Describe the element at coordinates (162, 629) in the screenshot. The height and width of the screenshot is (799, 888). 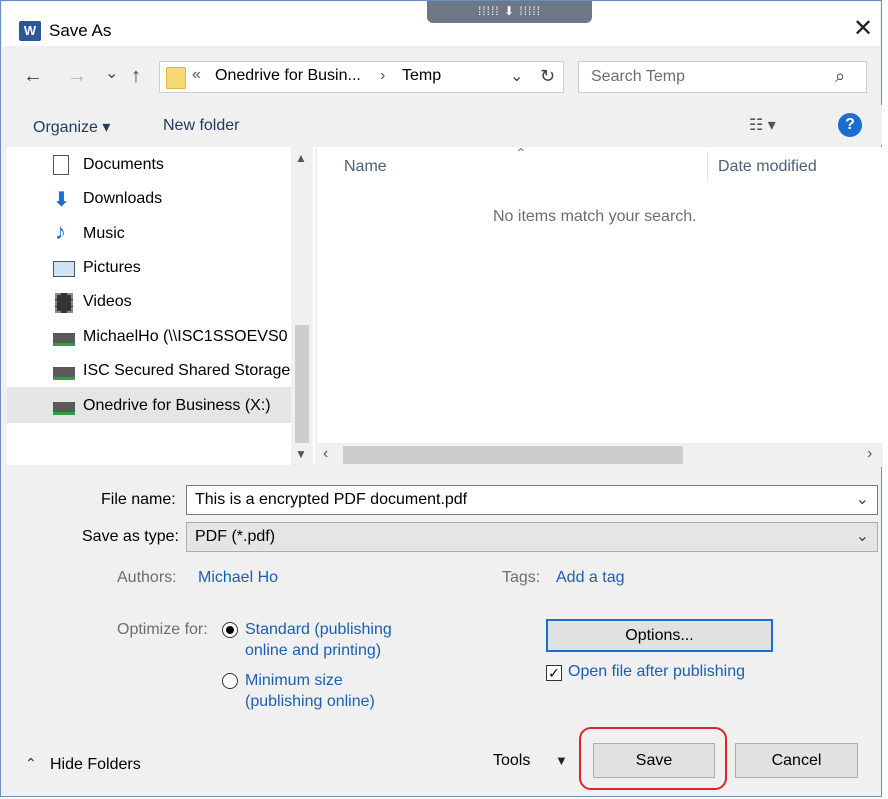
I see `optimize-for-label: Optimize for:` at that location.